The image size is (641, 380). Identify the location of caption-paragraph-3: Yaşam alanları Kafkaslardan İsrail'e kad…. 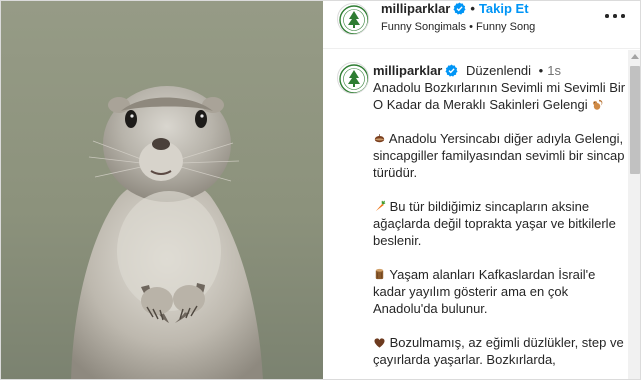
(500, 291).